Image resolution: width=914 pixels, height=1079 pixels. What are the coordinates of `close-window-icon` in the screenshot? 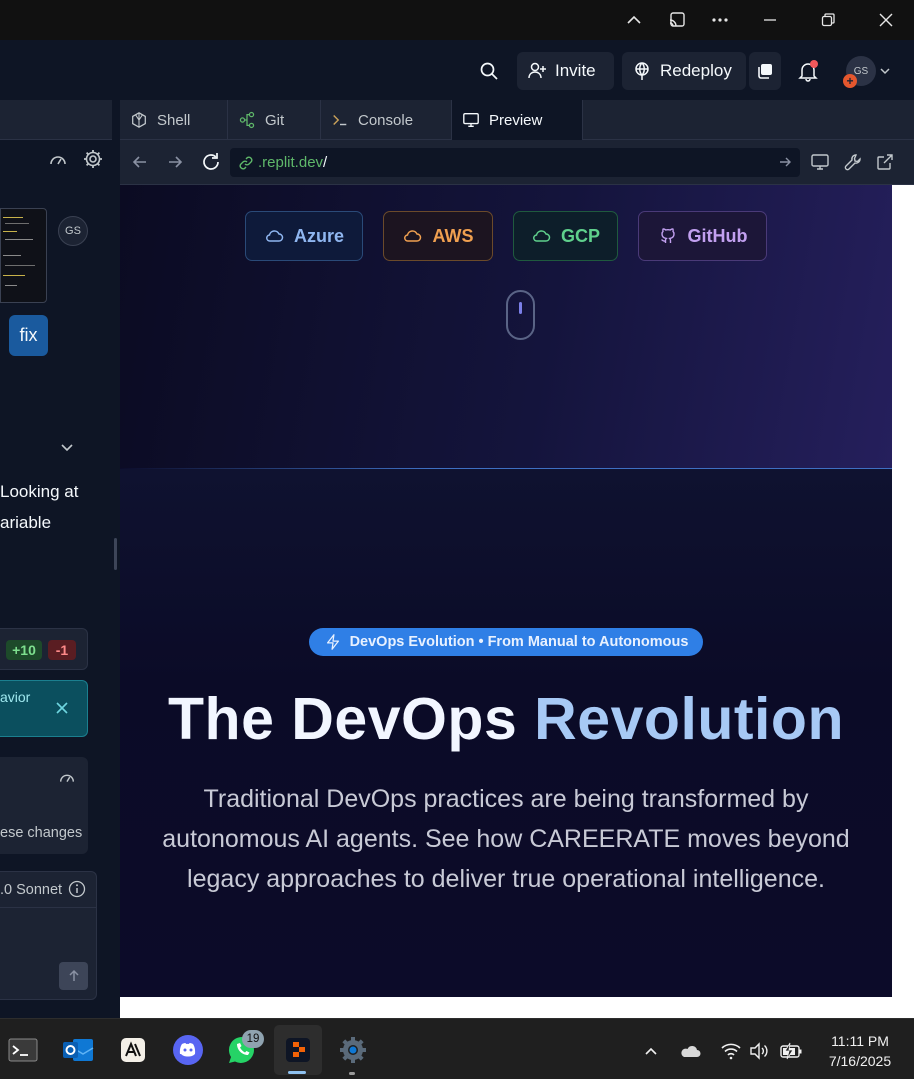 It's located at (886, 20).